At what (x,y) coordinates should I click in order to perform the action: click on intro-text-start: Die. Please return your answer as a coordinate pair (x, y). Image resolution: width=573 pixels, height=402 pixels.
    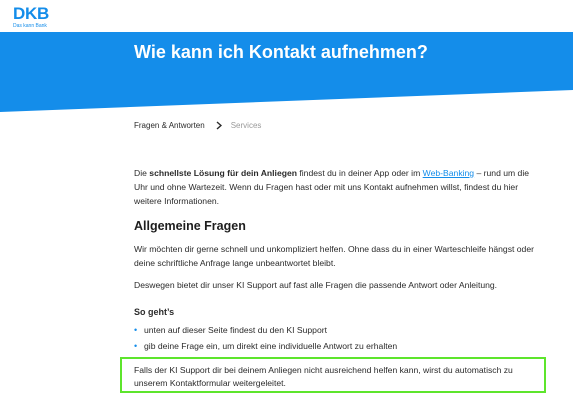
    Looking at the image, I should click on (142, 173).